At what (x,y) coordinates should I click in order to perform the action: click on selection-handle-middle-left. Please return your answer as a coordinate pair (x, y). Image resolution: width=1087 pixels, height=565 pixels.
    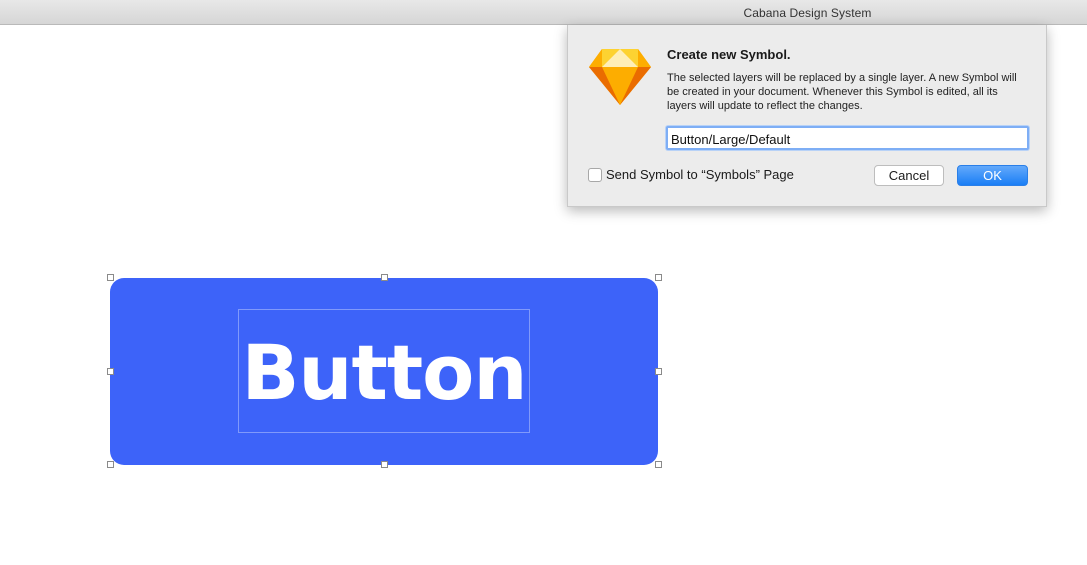
    Looking at the image, I should click on (110, 371).